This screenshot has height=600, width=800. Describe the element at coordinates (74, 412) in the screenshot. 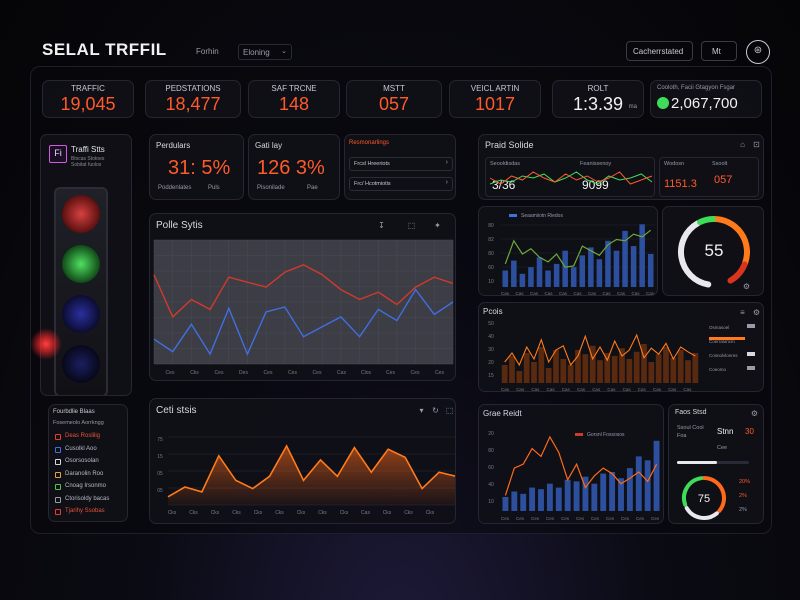

I see `legend-title: Fourbdlie Blaas` at that location.